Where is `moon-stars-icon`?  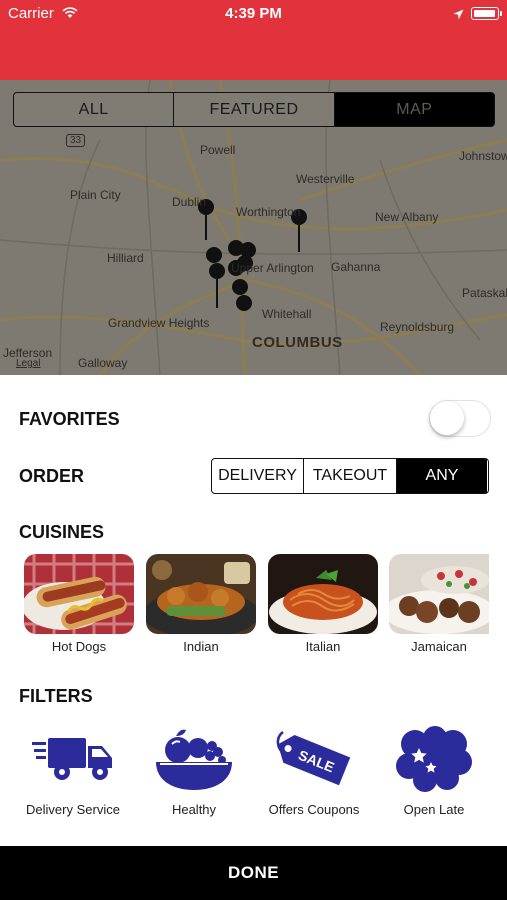
moon-stars-icon is located at coordinates (434, 759).